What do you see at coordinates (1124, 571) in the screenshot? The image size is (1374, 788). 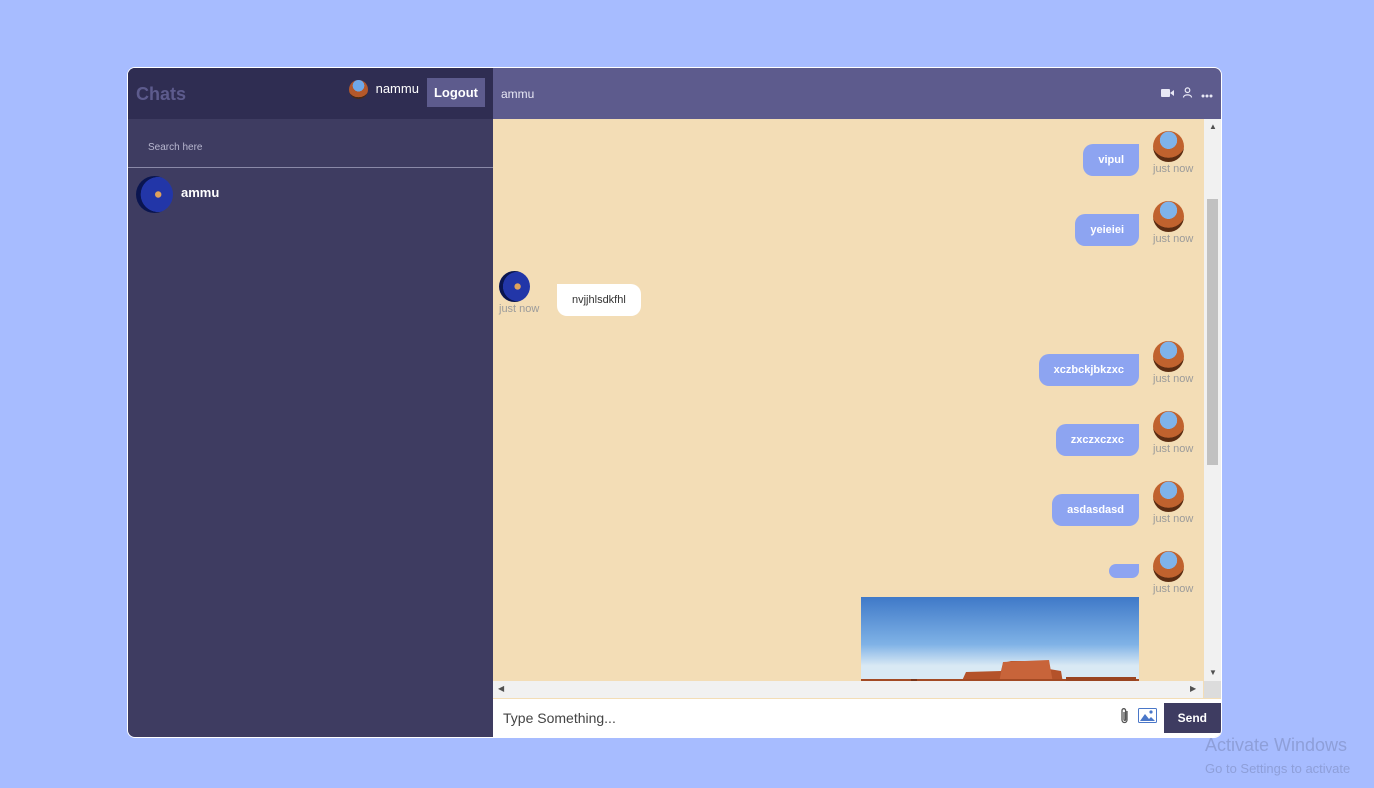 I see `message-bubble-empty` at bounding box center [1124, 571].